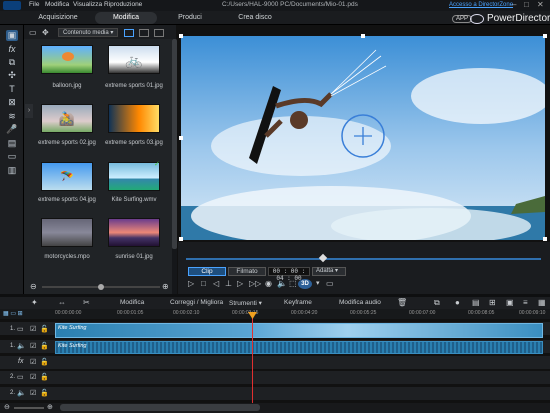 The image size is (550, 413). What do you see at coordinates (67, 176) in the screenshot?
I see `thumb-extreme-sports-04: 🪂` at bounding box center [67, 176].